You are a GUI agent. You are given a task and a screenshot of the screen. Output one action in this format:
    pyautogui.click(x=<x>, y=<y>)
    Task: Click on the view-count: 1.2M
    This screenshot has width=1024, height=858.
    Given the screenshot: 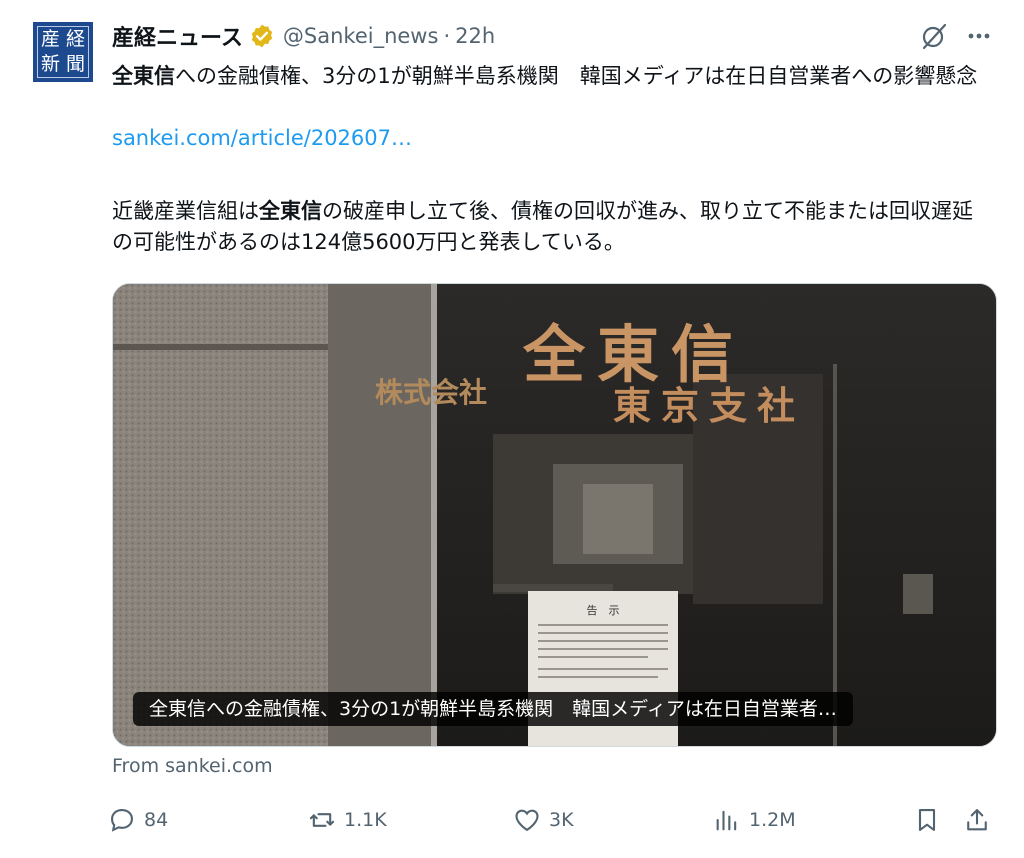 What is the action you would take?
    pyautogui.click(x=772, y=820)
    